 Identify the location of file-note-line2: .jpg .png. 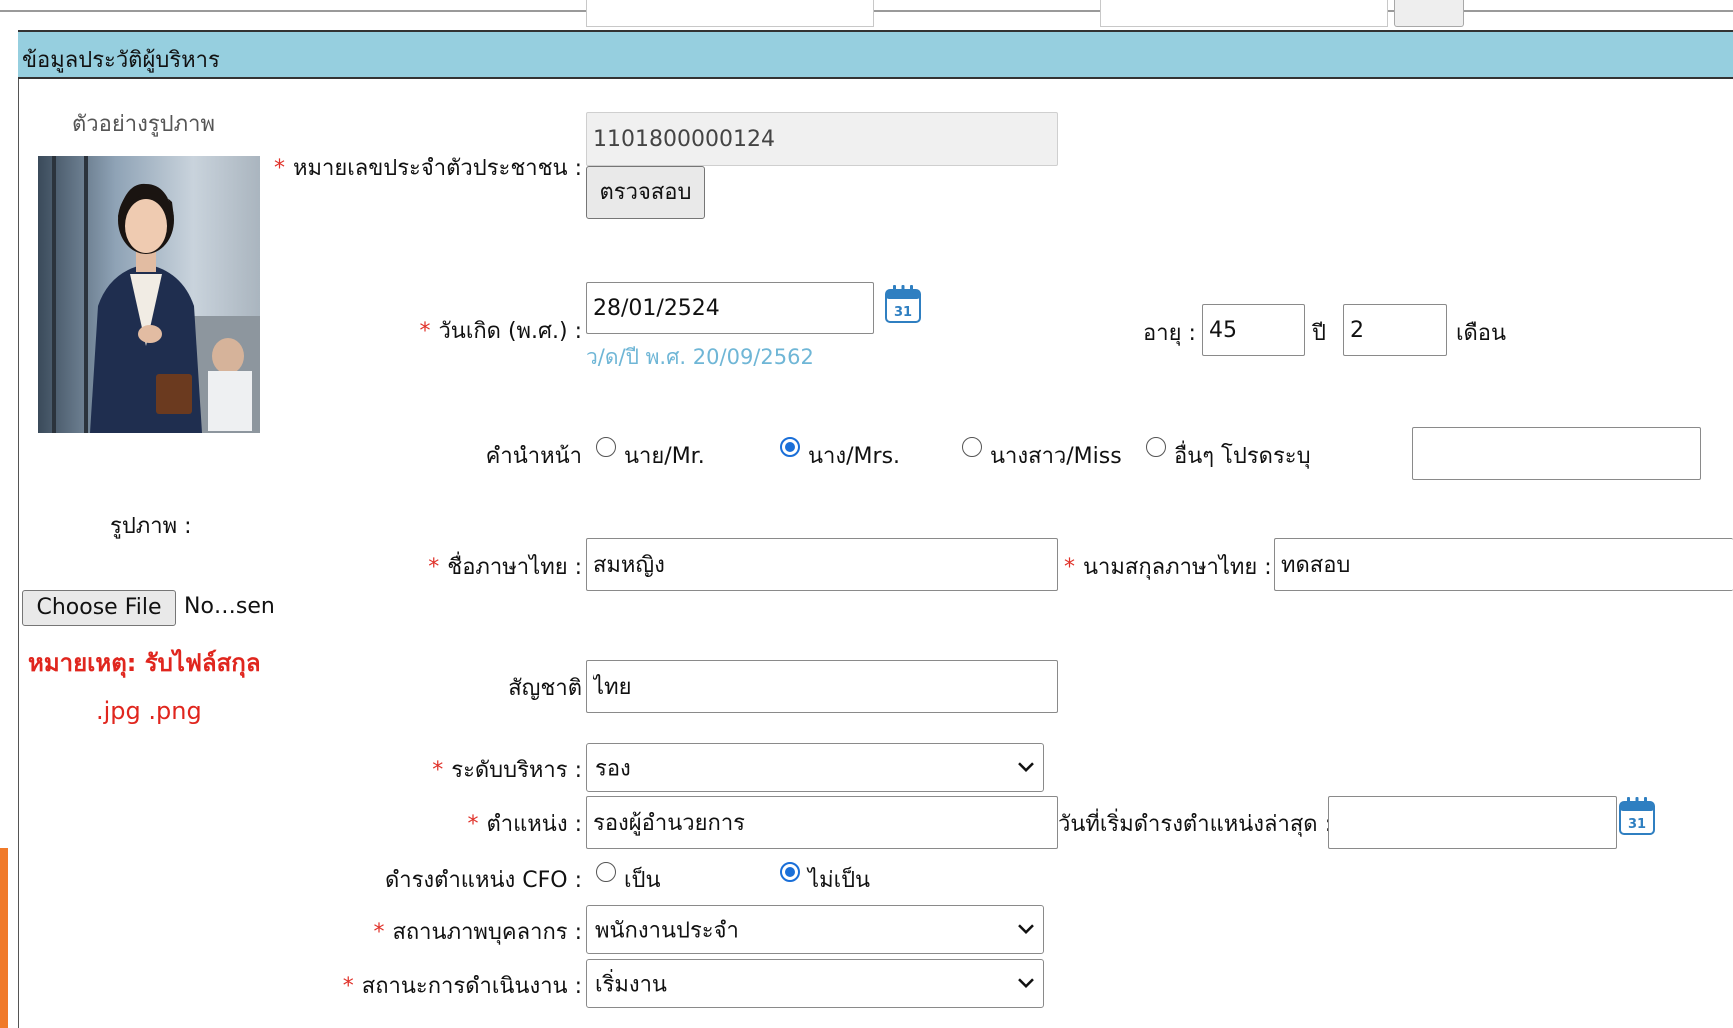
(149, 711).